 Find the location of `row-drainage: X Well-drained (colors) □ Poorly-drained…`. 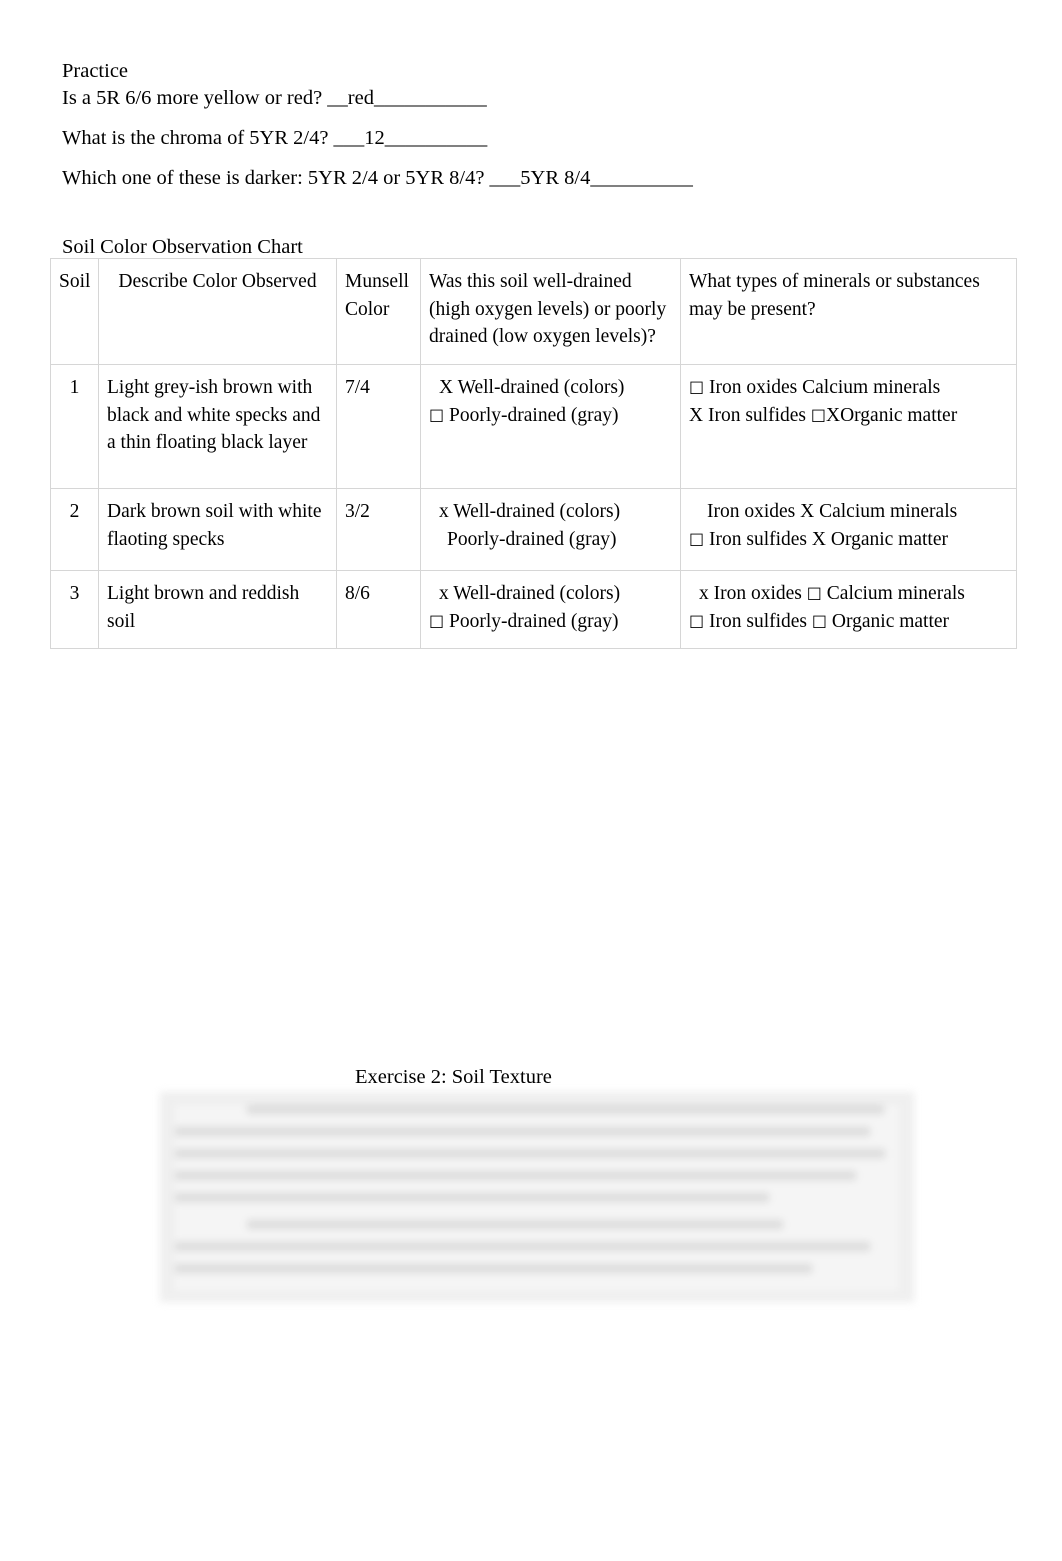

row-drainage: X Well-drained (colors) □ Poorly-drained… is located at coordinates (550, 426).